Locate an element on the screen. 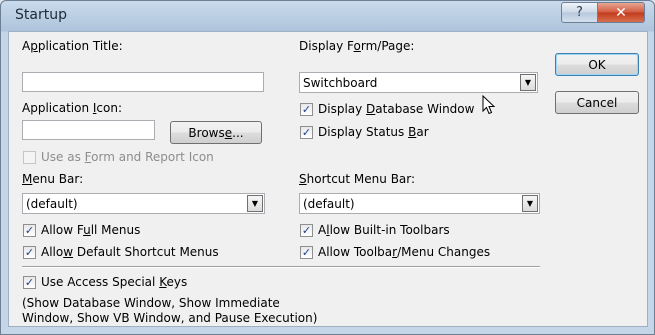 This screenshot has height=335, width=655. ok-button: OK is located at coordinates (597, 64).